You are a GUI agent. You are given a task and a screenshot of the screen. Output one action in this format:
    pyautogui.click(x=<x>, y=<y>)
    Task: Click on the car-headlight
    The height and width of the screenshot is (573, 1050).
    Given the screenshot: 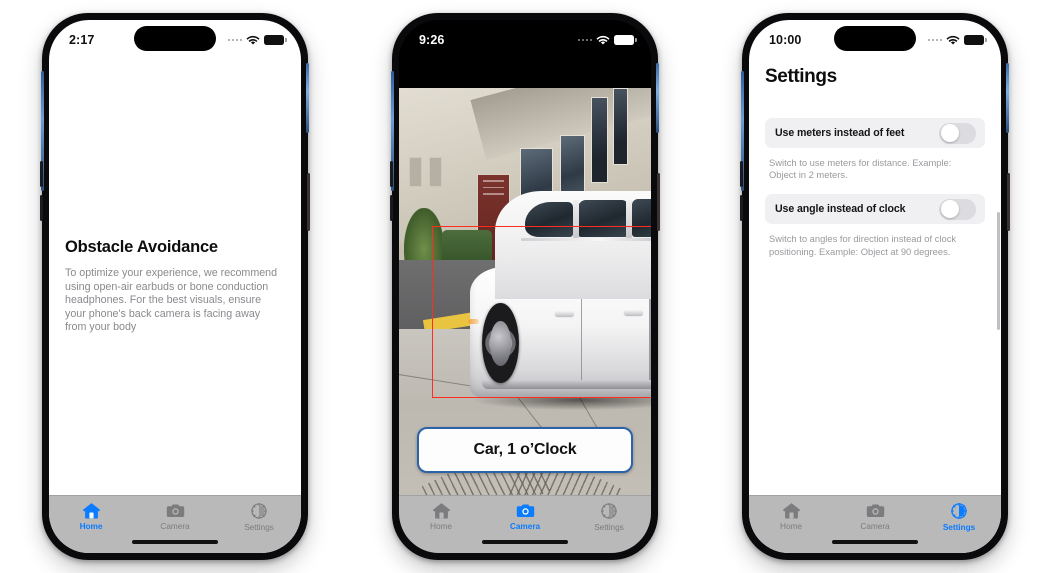 What is the action you would take?
    pyautogui.click(x=474, y=322)
    